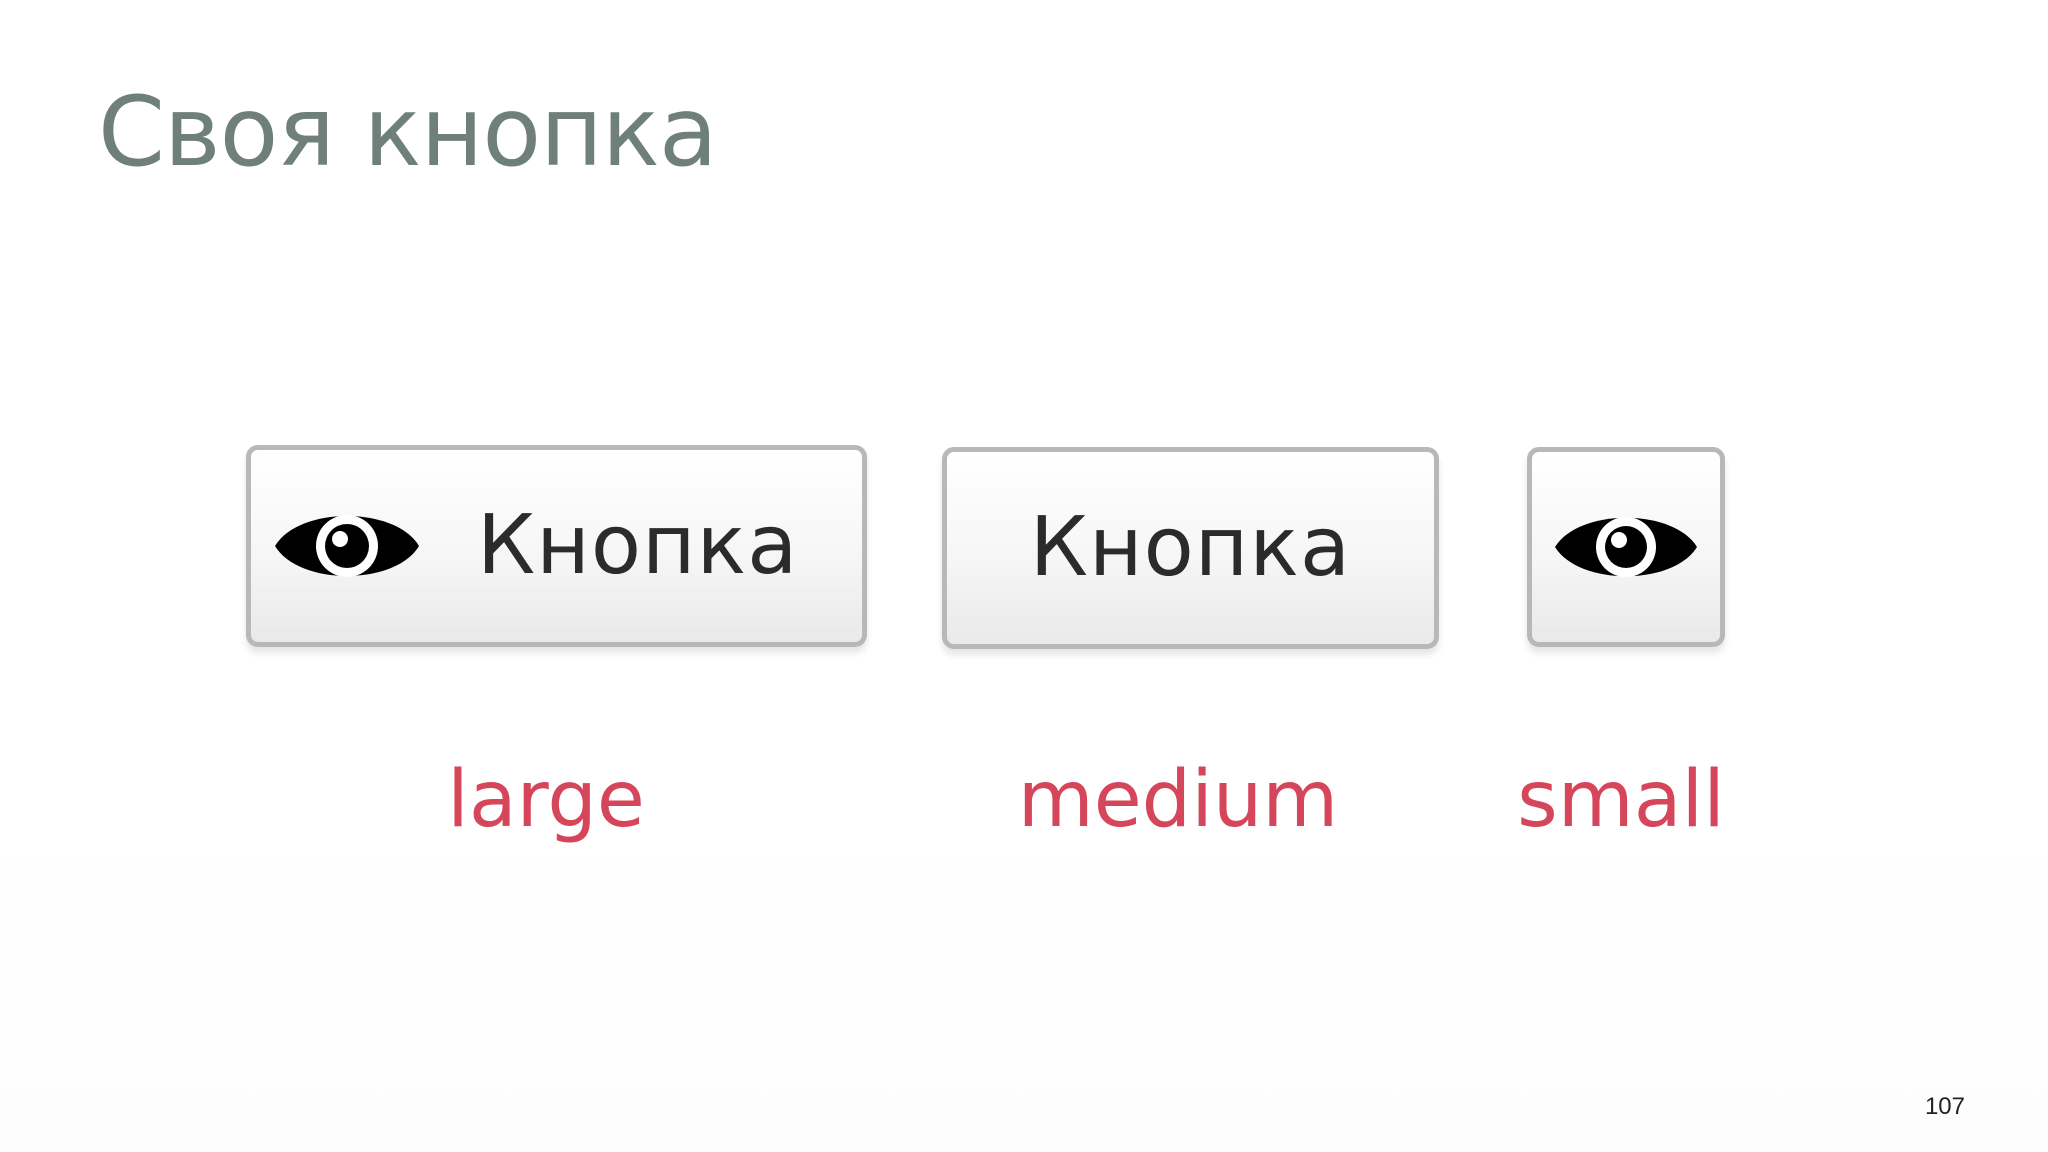 This screenshot has height=1152, width=2048. I want to click on small-button, so click(1626, 547).